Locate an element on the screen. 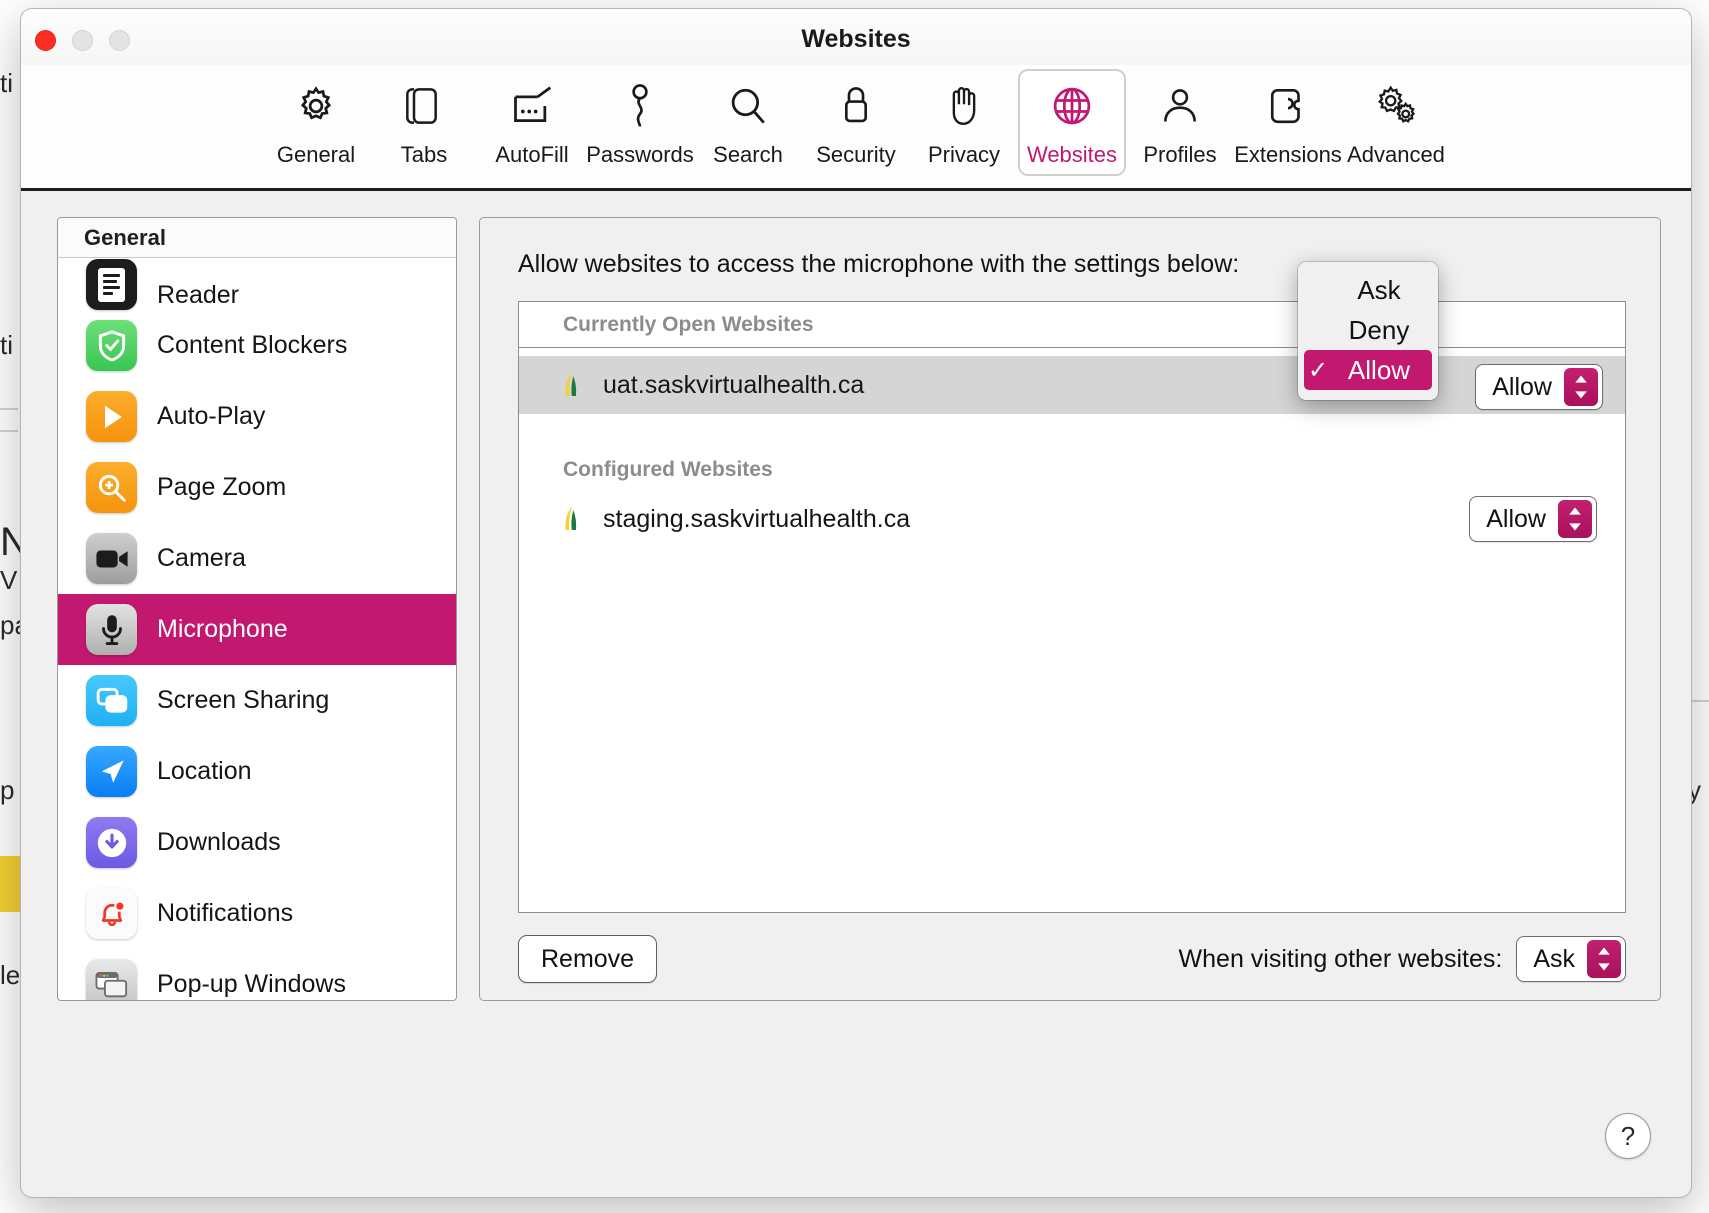 The image size is (1709, 1213). toolbar-tab-label: General is located at coordinates (316, 154).